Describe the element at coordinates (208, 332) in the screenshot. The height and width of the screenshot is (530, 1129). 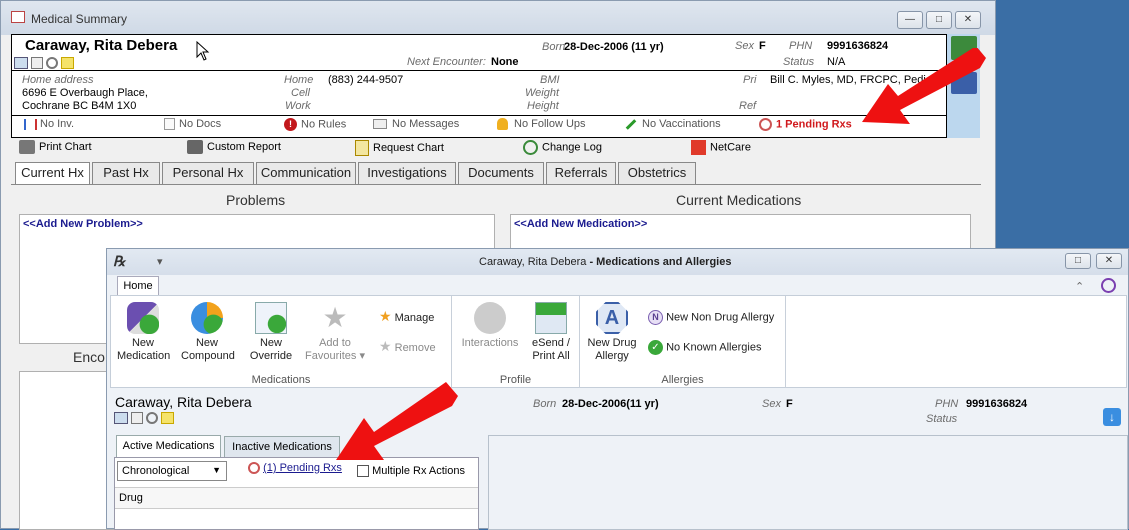
I see `new-compound-button: New Compound` at that location.